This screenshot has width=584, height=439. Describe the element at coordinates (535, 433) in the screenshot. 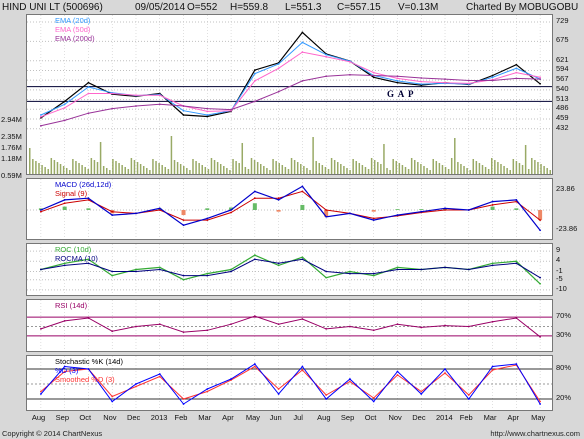

I see `site-link: http://www.chartnexus.com` at that location.